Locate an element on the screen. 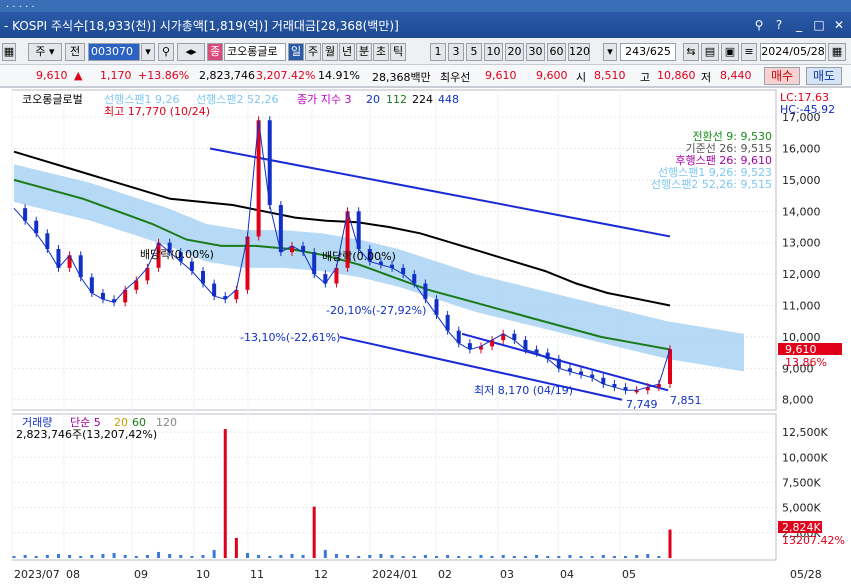 This screenshot has width=851, height=587. period-tab-4: 분 is located at coordinates (364, 52).